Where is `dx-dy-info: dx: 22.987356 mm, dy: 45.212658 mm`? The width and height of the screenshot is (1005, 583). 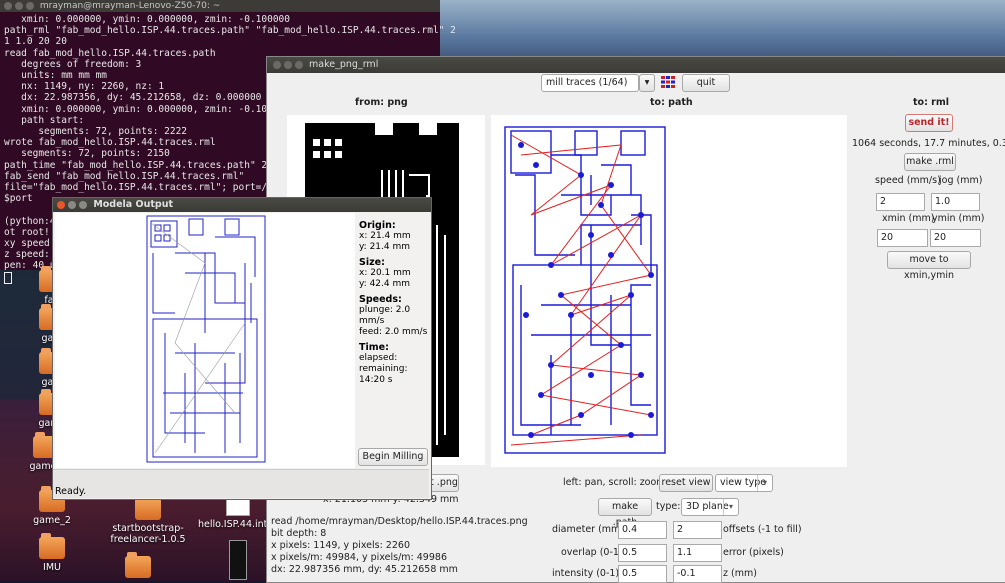
dx-dy-info: dx: 22.987356 mm, dy: 45.212658 mm is located at coordinates (364, 569).